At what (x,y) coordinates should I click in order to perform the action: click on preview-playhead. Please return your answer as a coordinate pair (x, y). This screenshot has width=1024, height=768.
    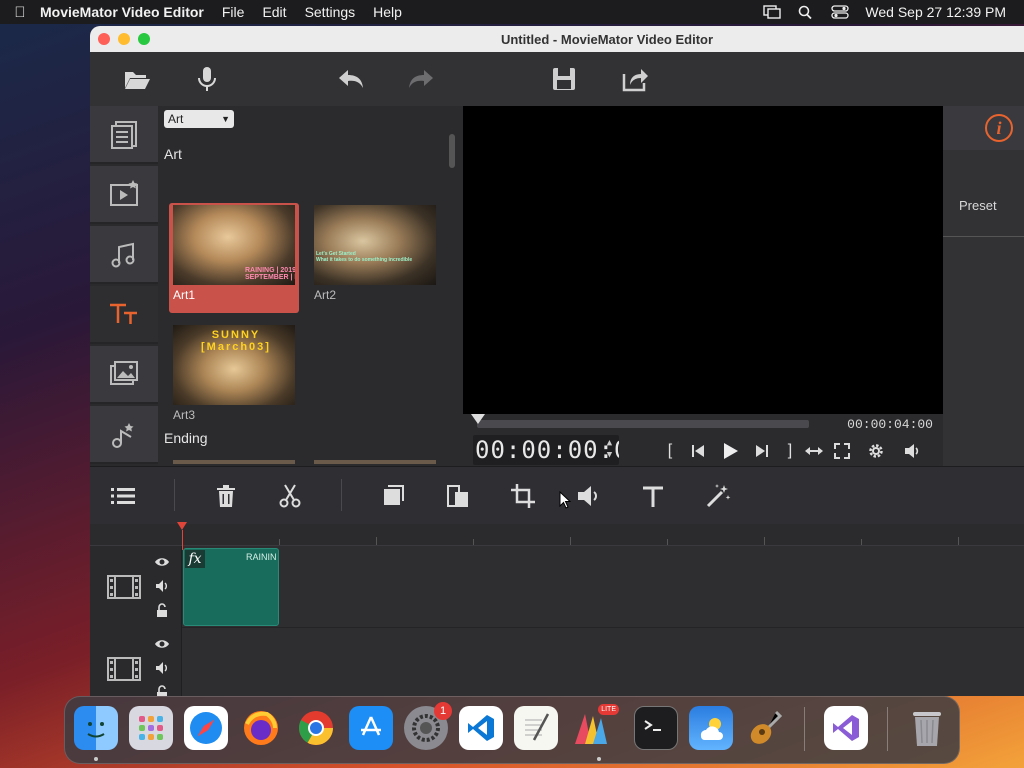
    Looking at the image, I should click on (478, 419).